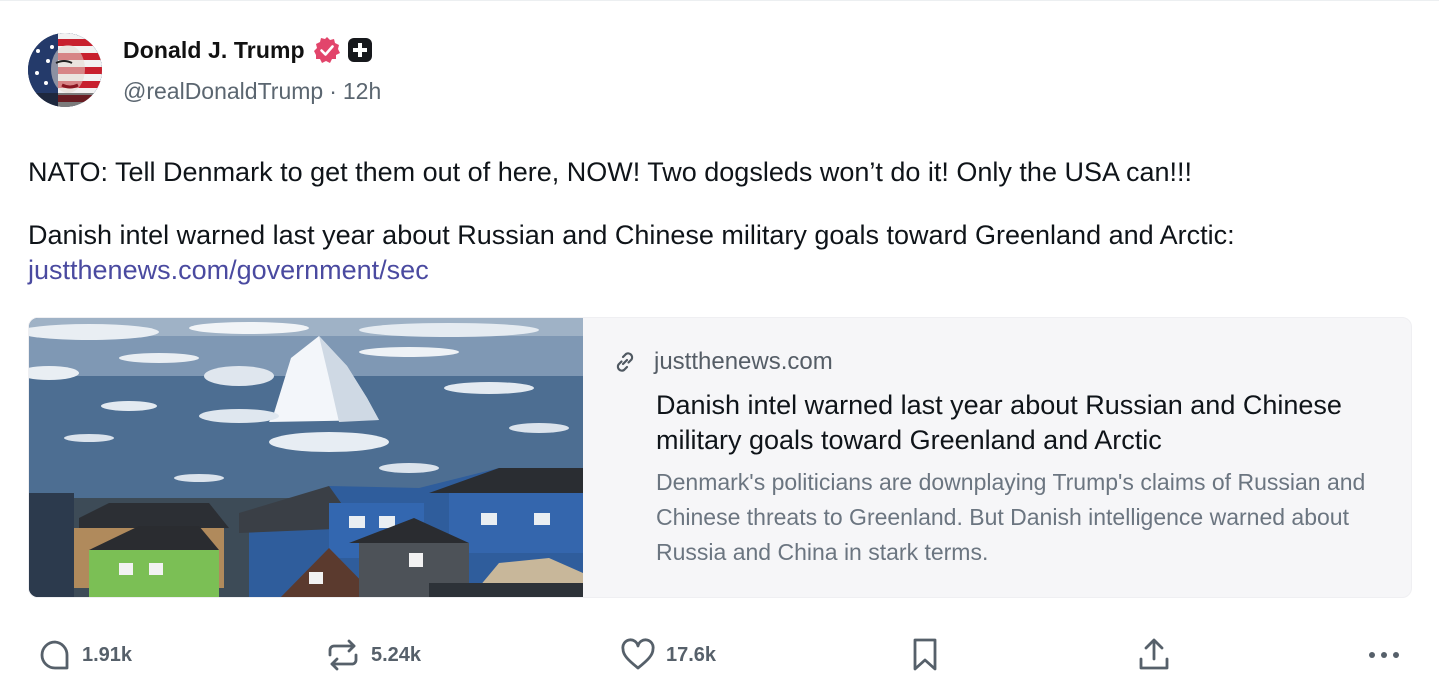 The image size is (1439, 700). Describe the element at coordinates (214, 50) in the screenshot. I see `author-display-name: Donald J. Trump` at that location.